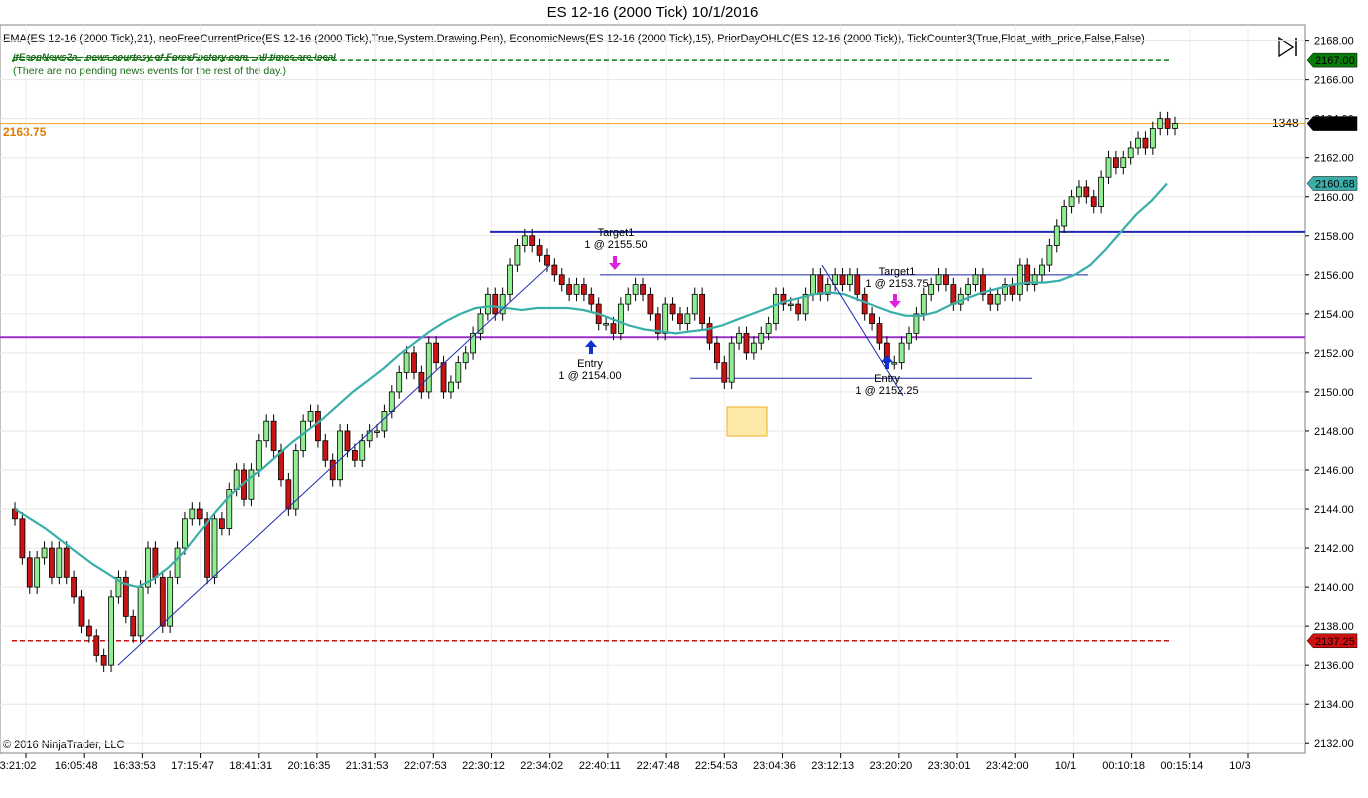  I want to click on price-badge-label: 2167.00, so click(1335, 61).